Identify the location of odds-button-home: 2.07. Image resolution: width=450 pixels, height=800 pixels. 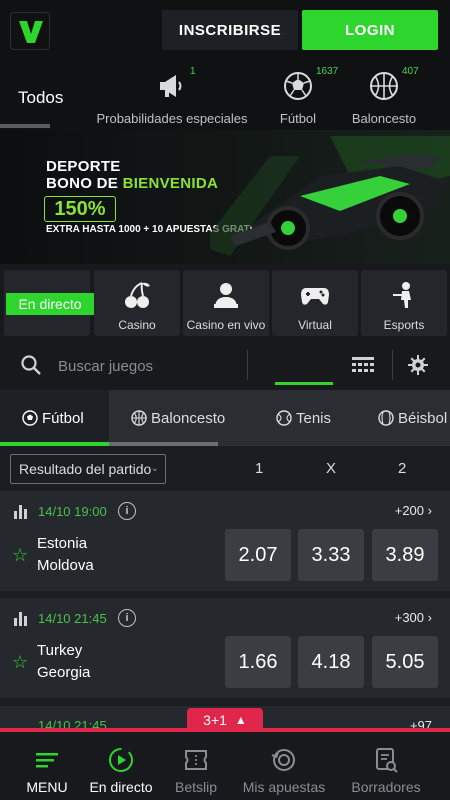
(258, 555).